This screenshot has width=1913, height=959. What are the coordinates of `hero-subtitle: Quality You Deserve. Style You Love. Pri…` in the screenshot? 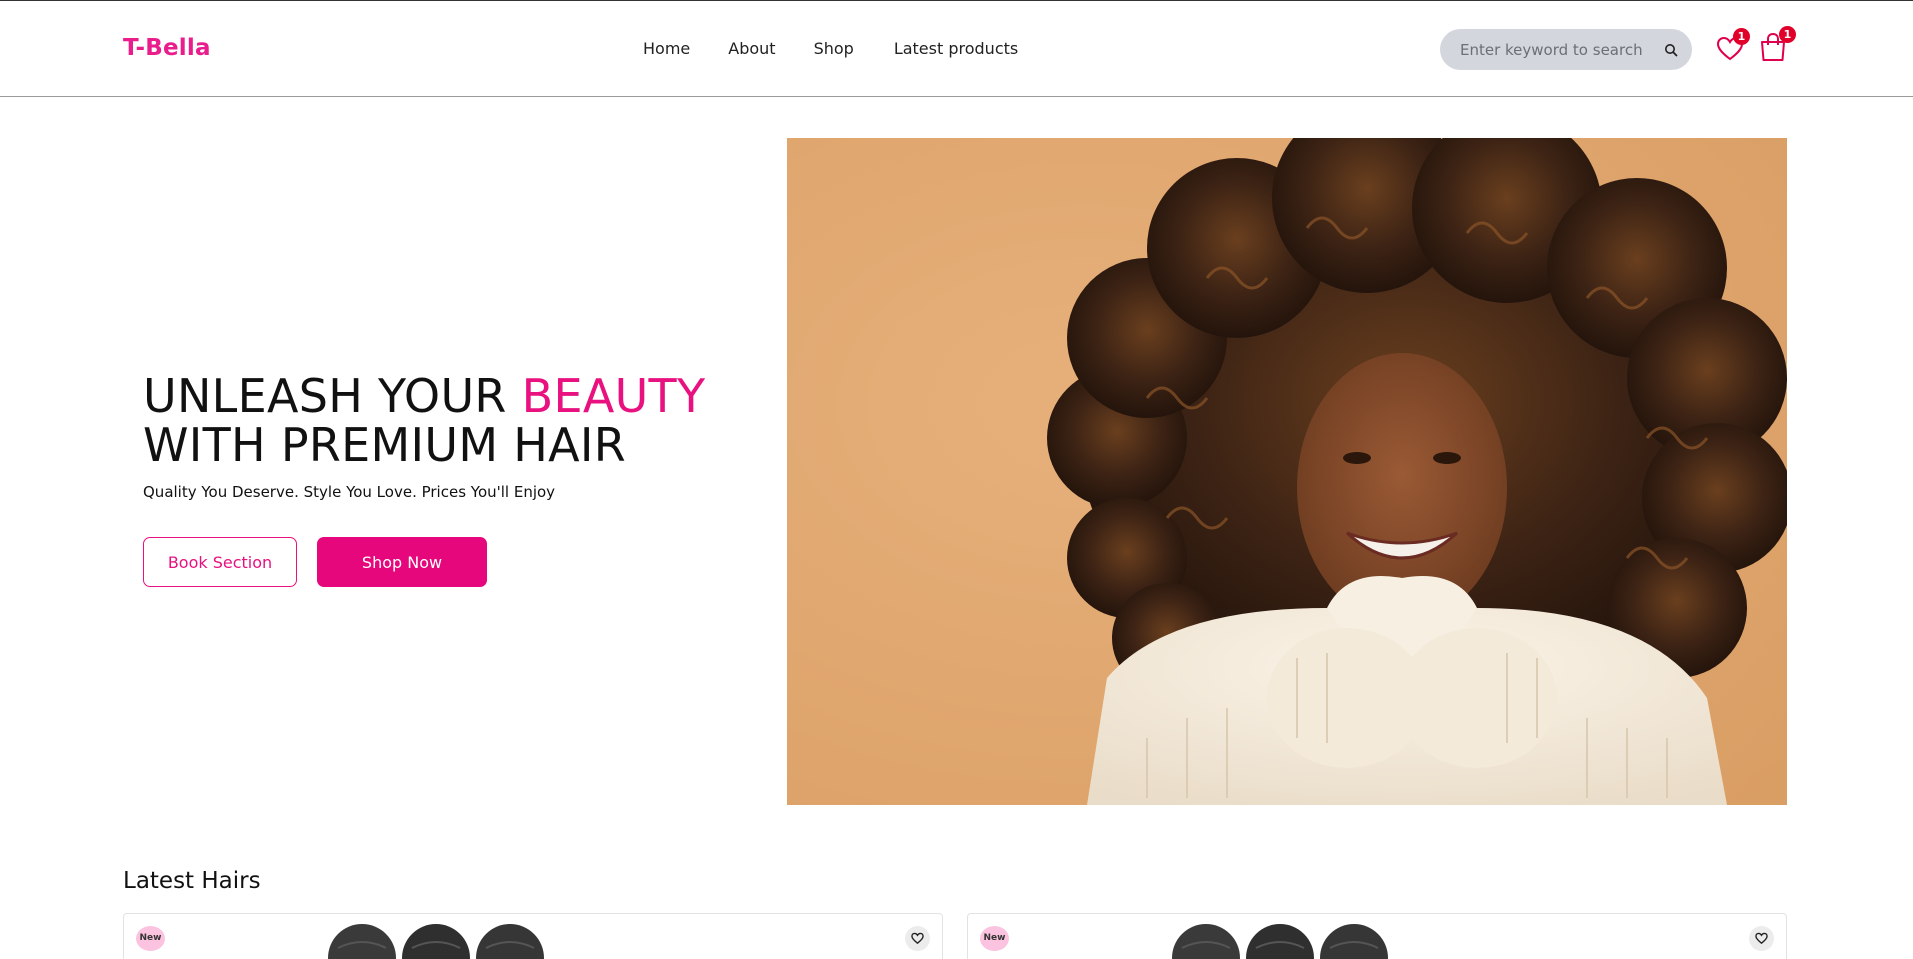 It's located at (349, 492).